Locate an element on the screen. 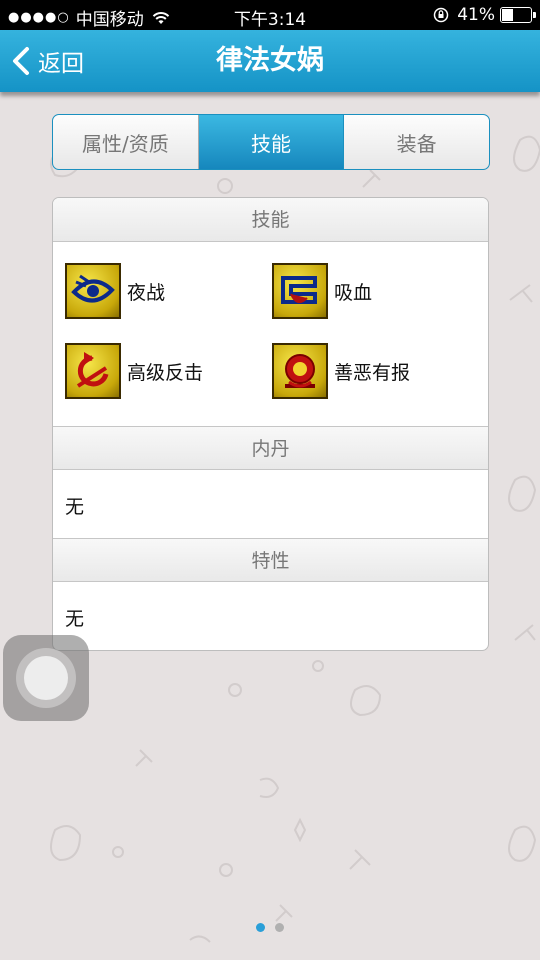  battery-icon is located at coordinates (518, 15).